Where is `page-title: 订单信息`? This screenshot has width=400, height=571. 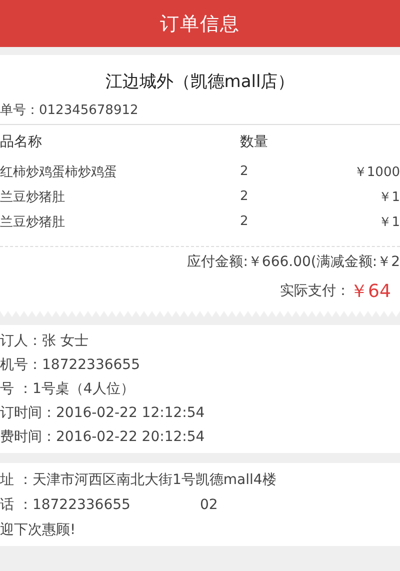
page-title: 订单信息 is located at coordinates (200, 24).